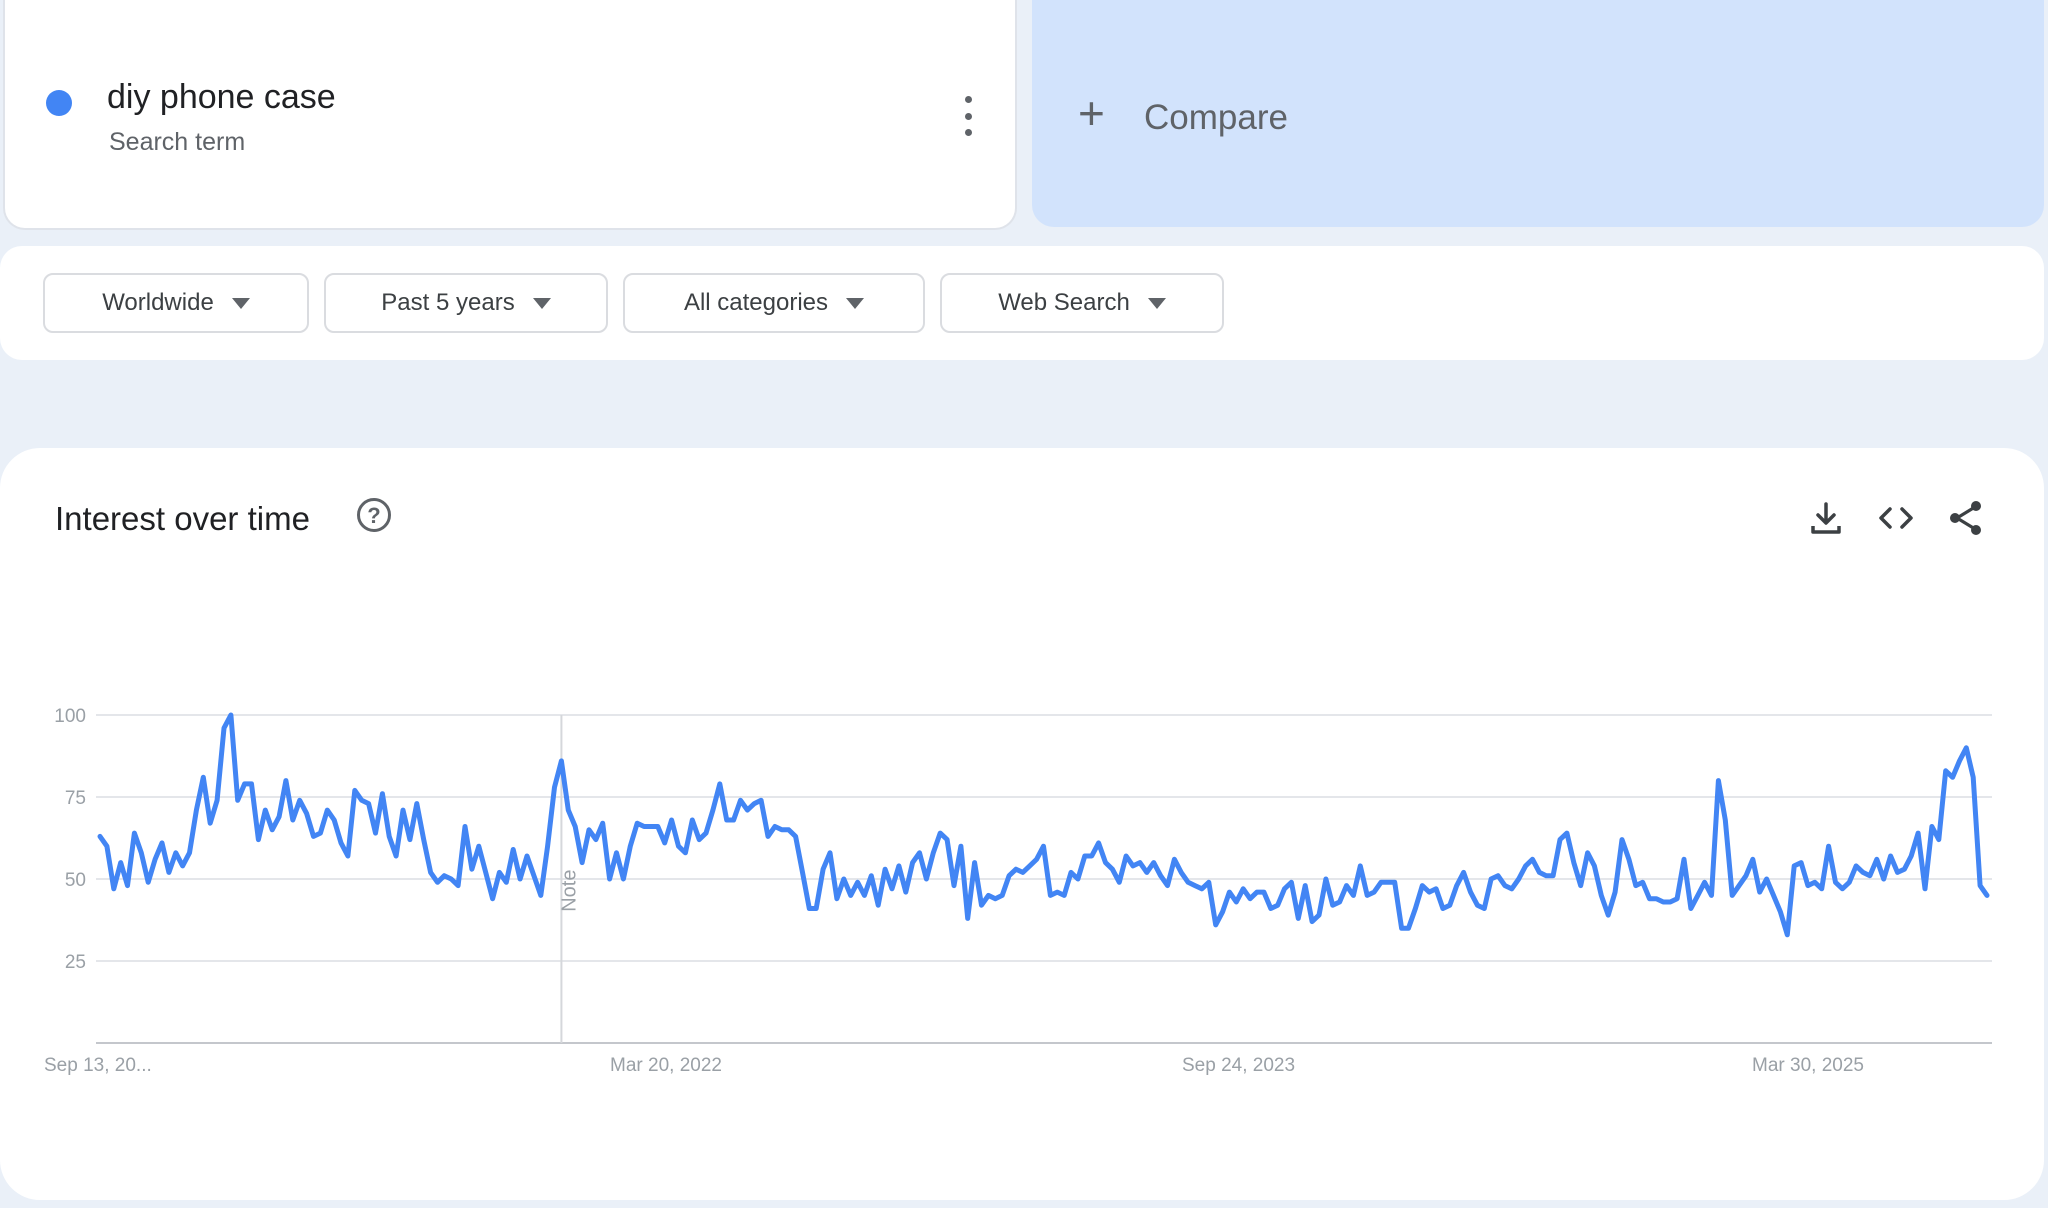  Describe the element at coordinates (59, 103) in the screenshot. I see `term-color-dot` at that location.